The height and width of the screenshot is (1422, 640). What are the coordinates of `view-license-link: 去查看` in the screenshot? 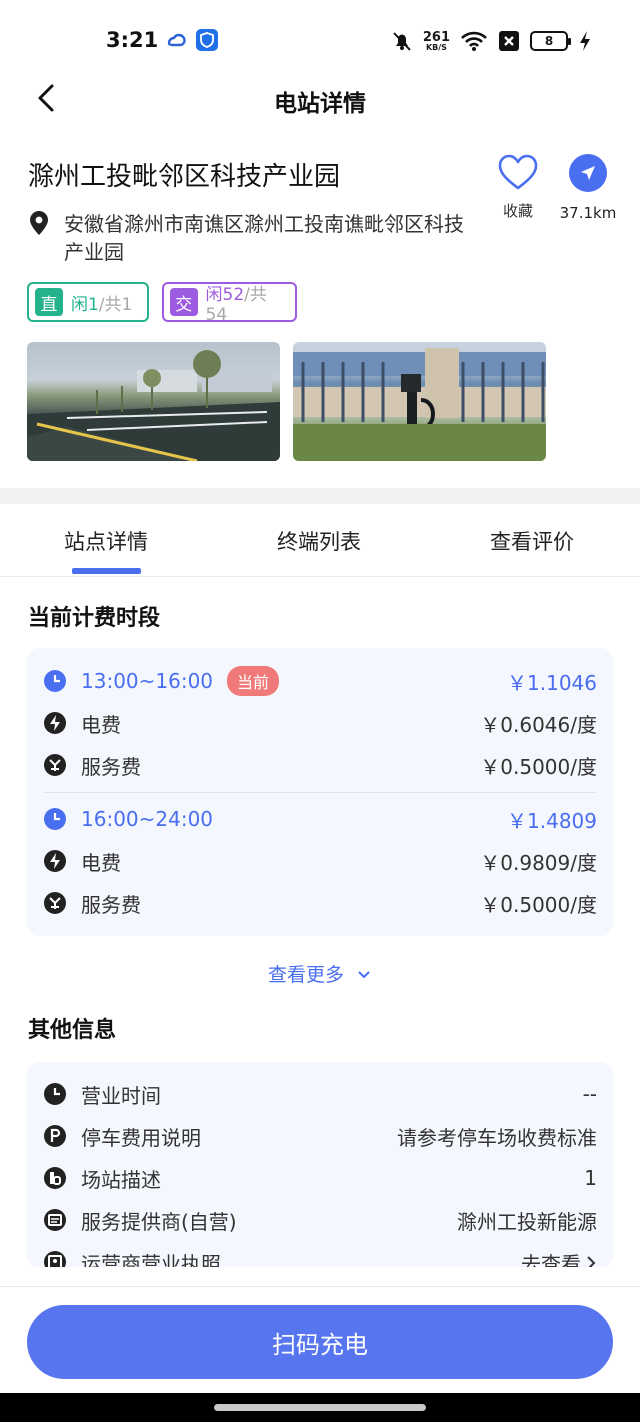 It's located at (551, 1260).